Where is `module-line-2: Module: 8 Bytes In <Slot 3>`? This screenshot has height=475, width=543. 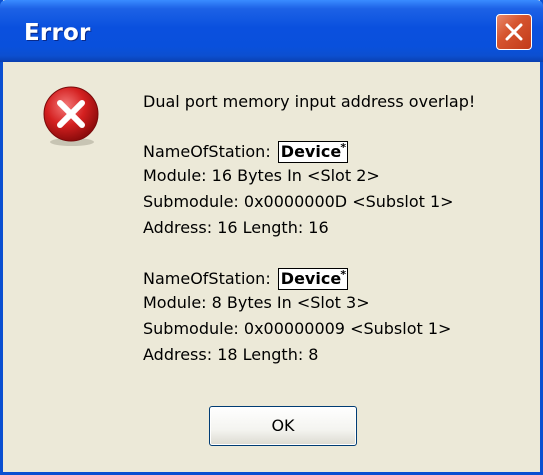
module-line-2: Module: 8 Bytes In <Slot 3> is located at coordinates (256, 302).